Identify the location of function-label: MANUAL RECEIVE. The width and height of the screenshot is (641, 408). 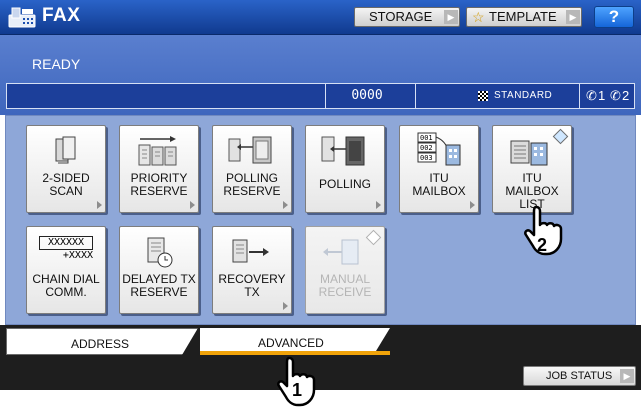
(345, 285).